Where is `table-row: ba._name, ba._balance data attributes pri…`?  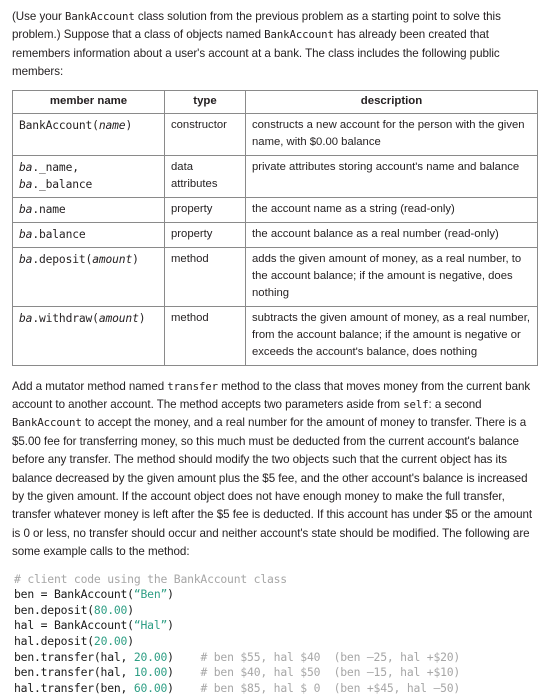 table-row: ba._name, ba._balance data attributes pri… is located at coordinates (275, 176).